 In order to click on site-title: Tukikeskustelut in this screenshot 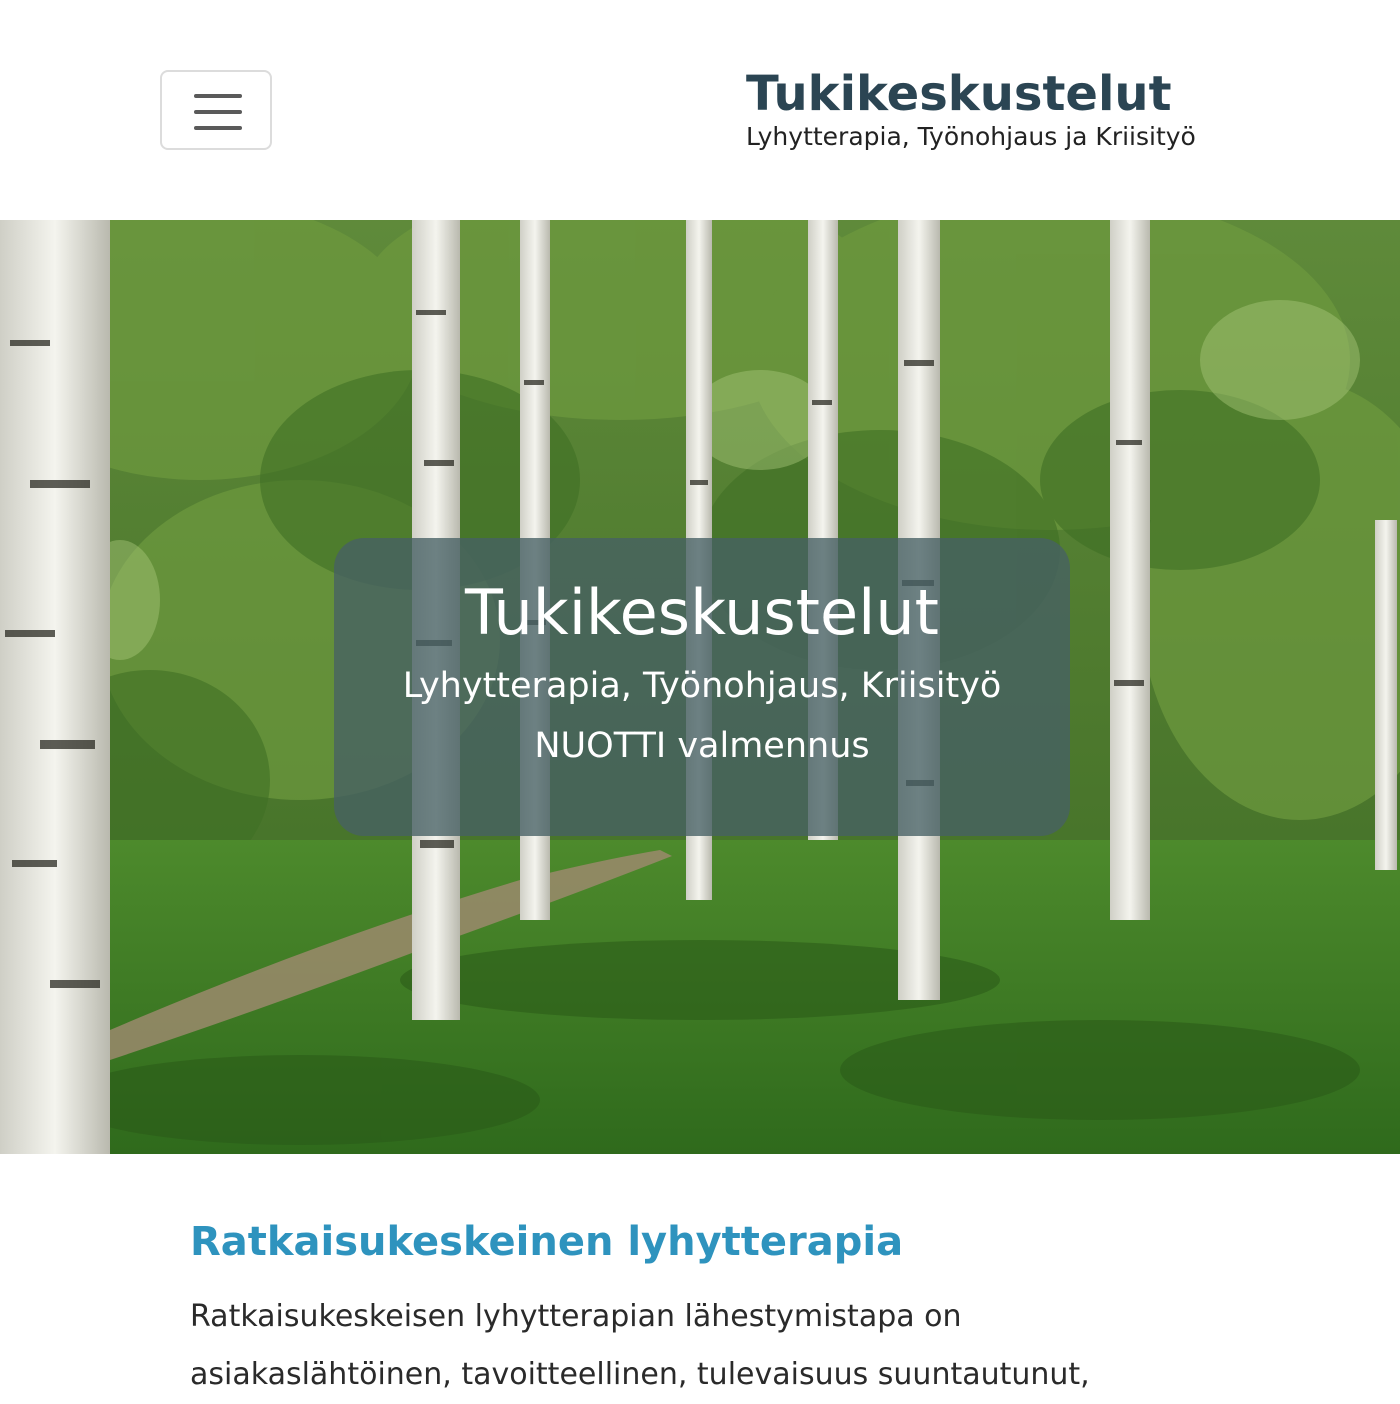, I will do `click(959, 94)`.